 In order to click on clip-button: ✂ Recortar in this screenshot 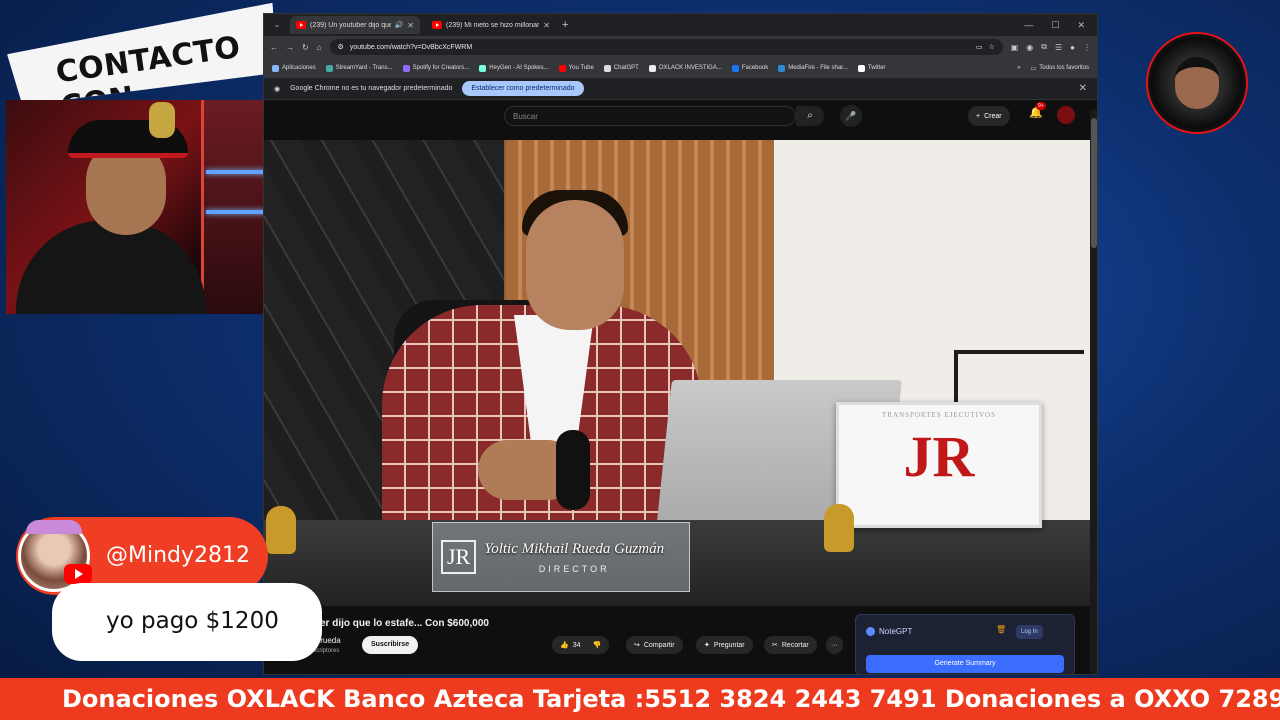, I will do `click(790, 645)`.